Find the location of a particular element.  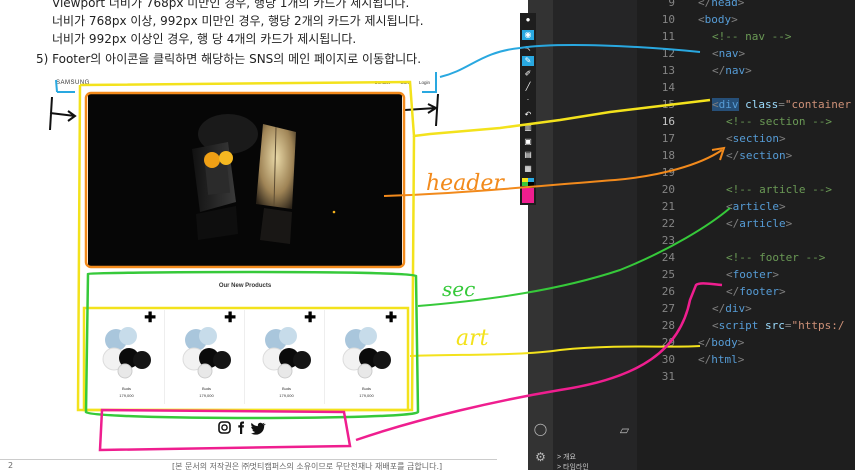

line-number: 14 is located at coordinates (668, 87).